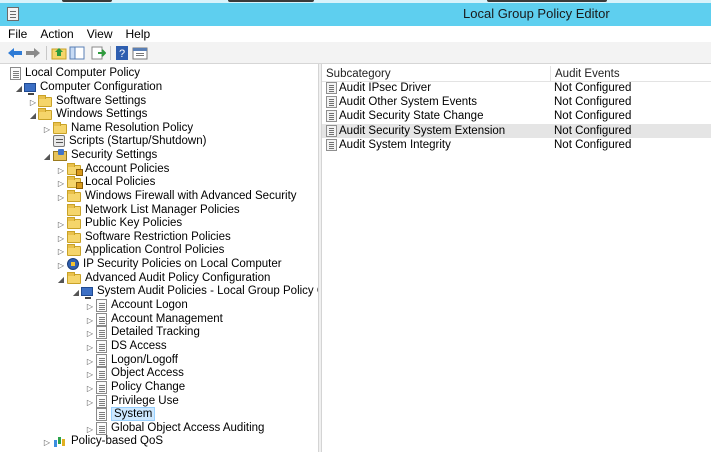 This screenshot has width=711, height=452. What do you see at coordinates (140, 373) in the screenshot?
I see `tree-item-object-access: Object Access` at bounding box center [140, 373].